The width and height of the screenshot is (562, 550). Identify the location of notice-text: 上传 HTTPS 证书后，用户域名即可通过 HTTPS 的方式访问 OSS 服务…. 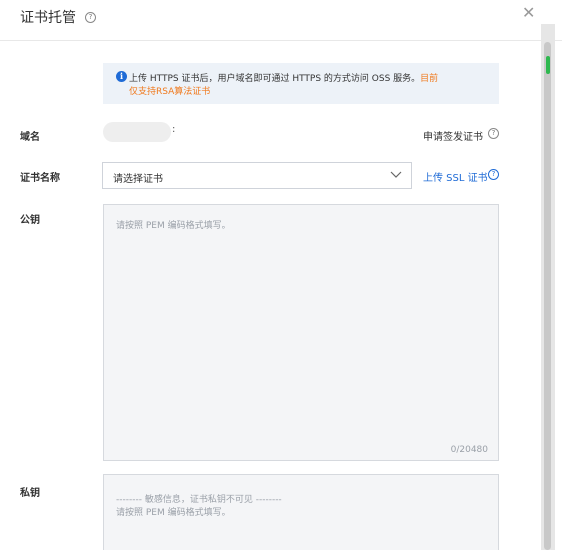
(275, 79).